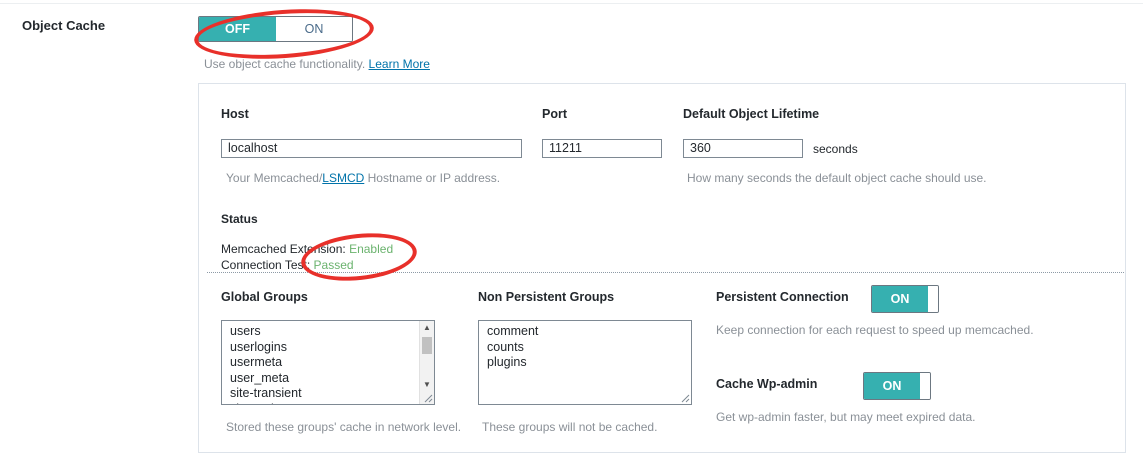  I want to click on extension-value: Enabled, so click(371, 249).